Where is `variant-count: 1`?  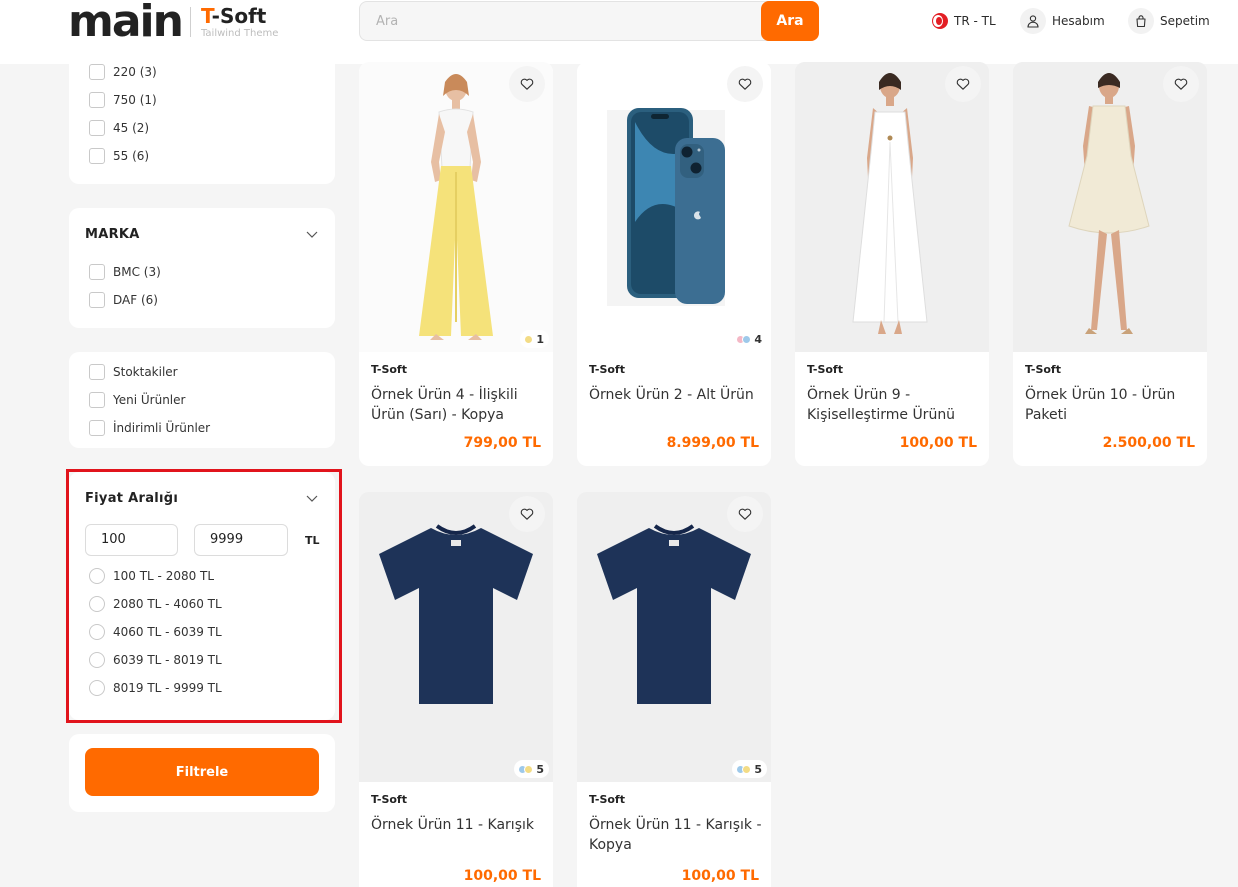
variant-count: 1 is located at coordinates (540, 339).